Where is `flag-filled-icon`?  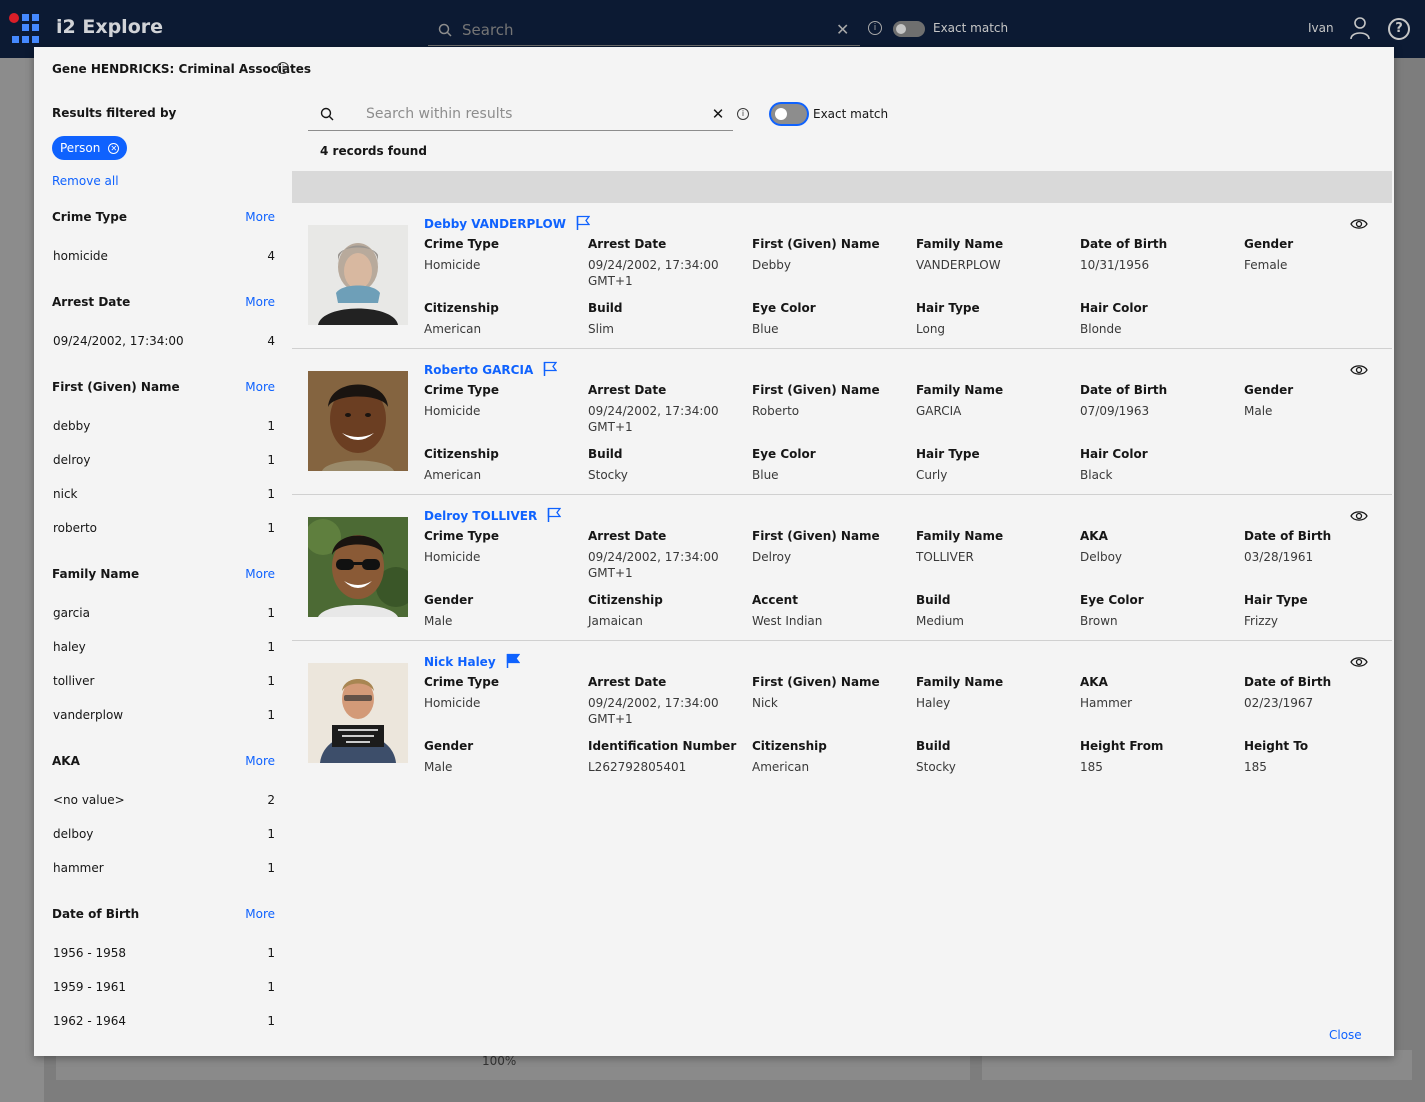
flag-filled-icon is located at coordinates (513, 661).